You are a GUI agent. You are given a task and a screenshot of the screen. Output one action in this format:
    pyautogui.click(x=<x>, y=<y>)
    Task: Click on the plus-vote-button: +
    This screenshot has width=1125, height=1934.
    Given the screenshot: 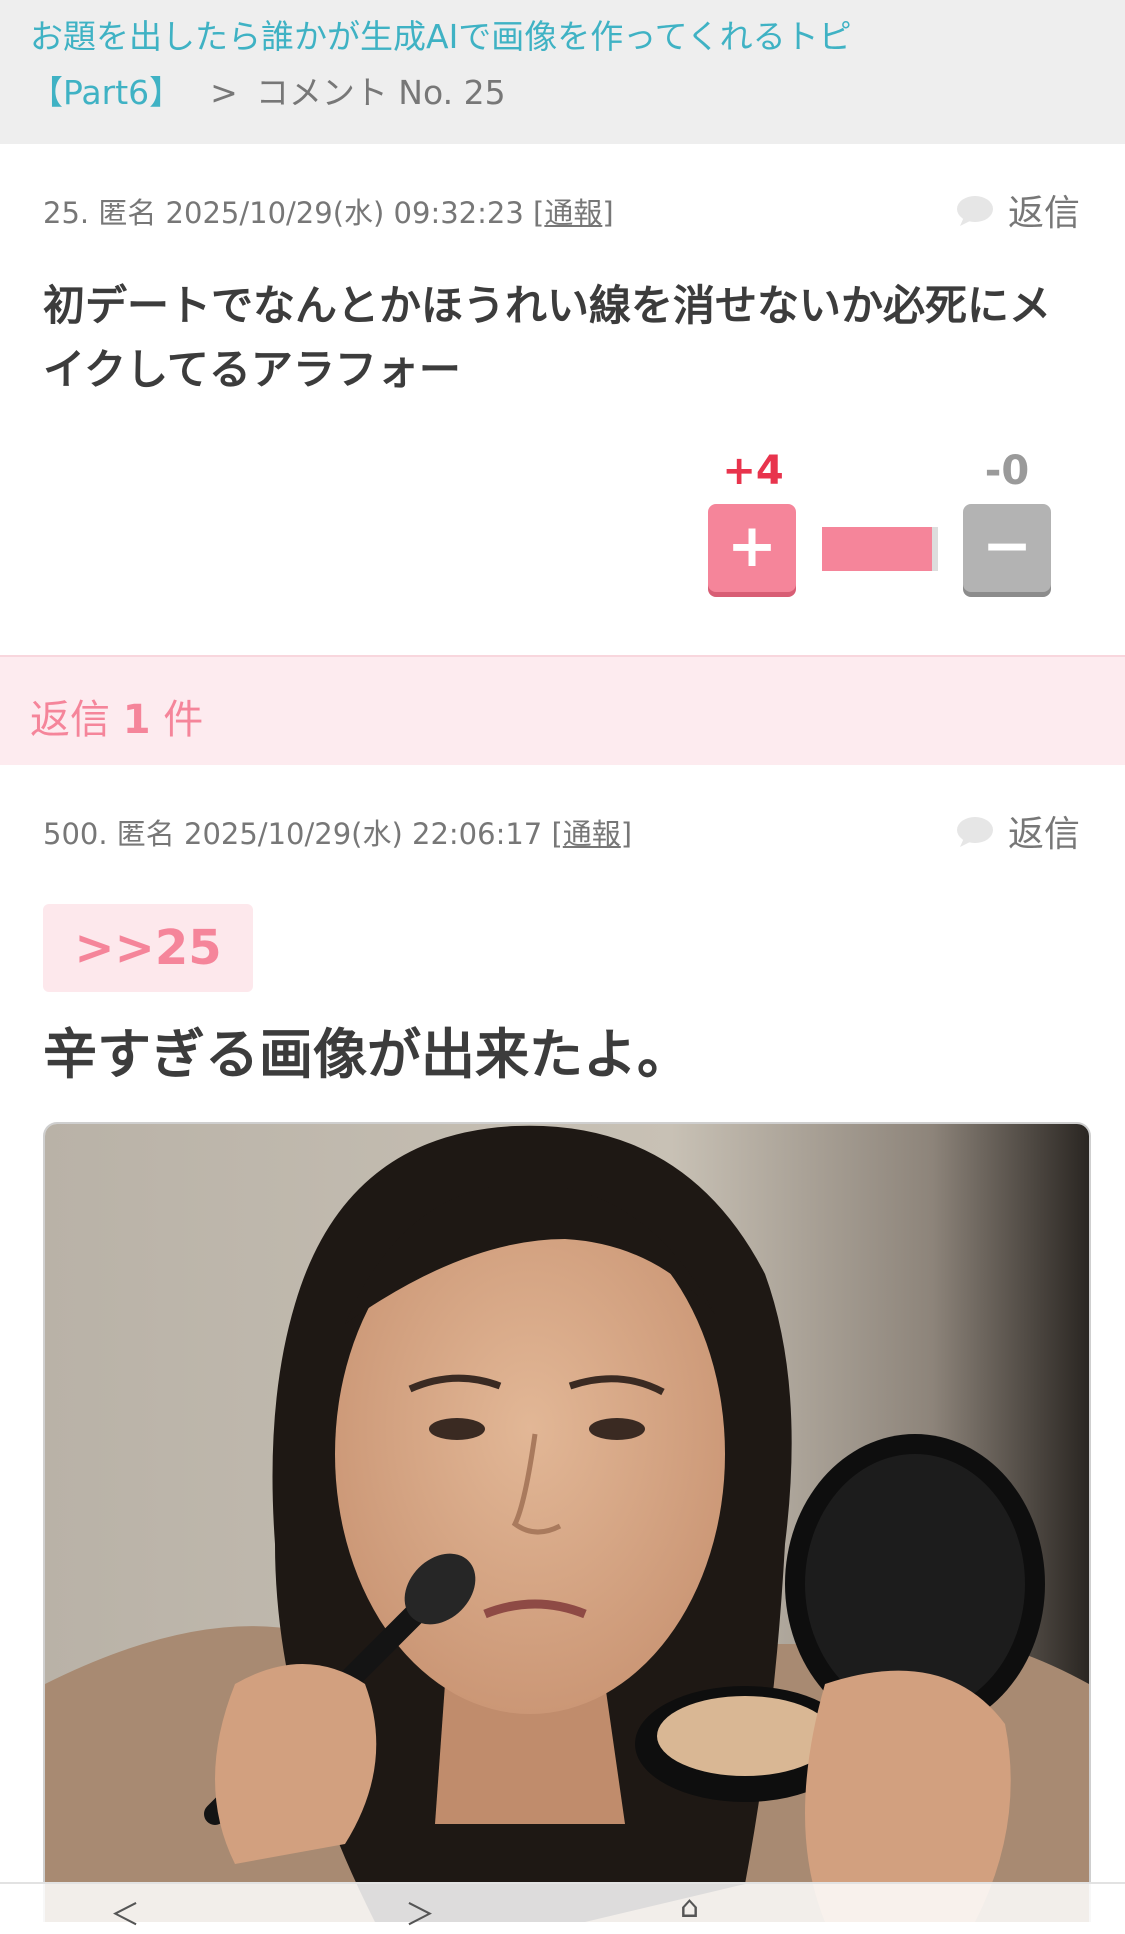 What is the action you would take?
    pyautogui.click(x=752, y=548)
    